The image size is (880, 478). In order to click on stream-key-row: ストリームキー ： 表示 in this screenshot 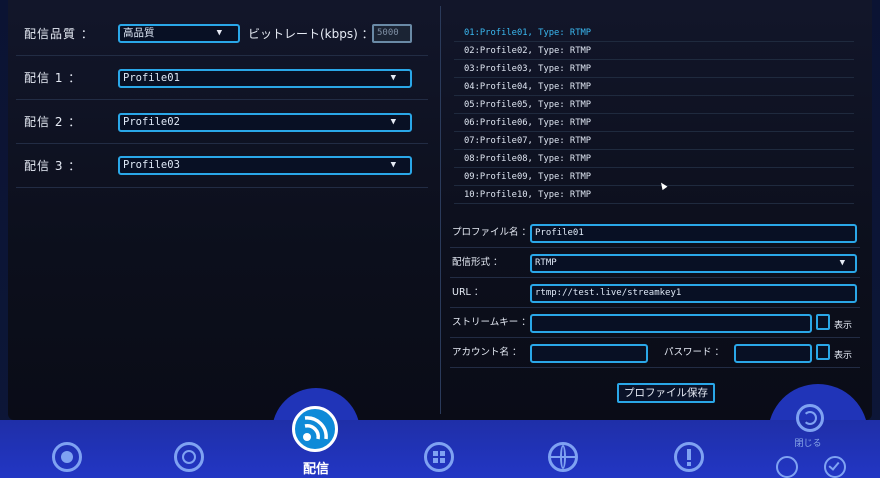, I will do `click(655, 323)`.